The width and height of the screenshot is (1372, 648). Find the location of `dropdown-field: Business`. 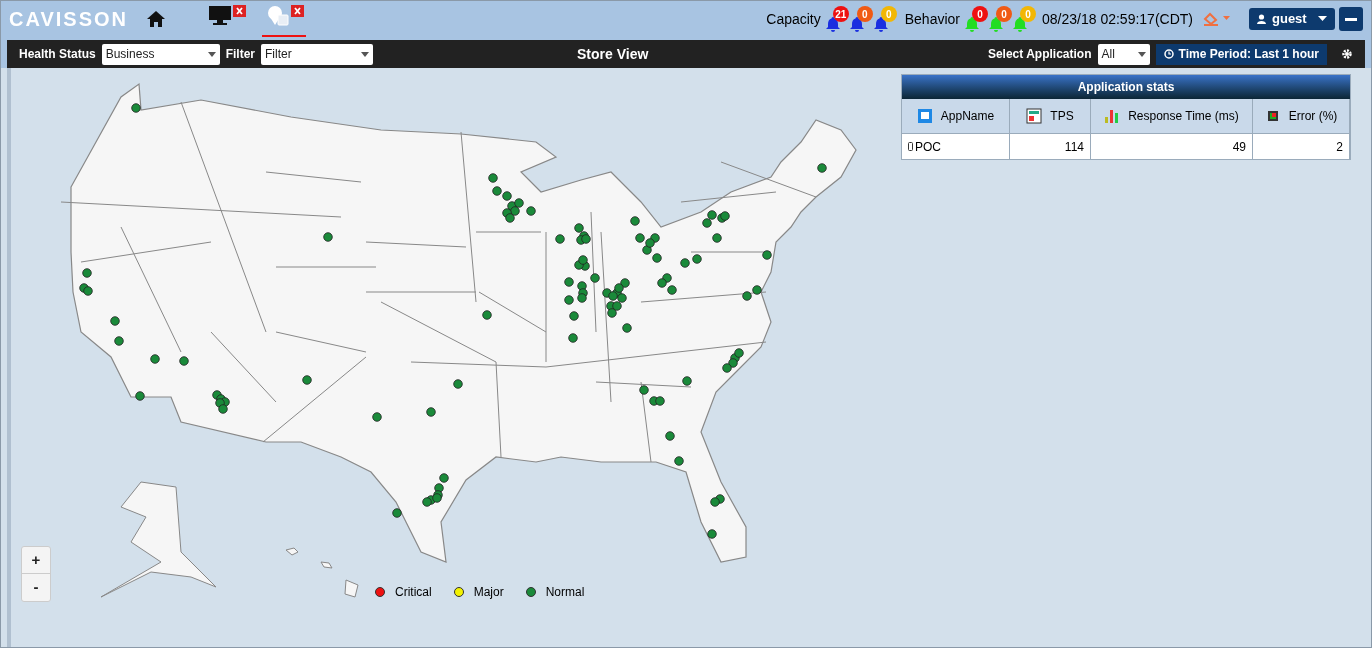

dropdown-field: Business is located at coordinates (160, 54).